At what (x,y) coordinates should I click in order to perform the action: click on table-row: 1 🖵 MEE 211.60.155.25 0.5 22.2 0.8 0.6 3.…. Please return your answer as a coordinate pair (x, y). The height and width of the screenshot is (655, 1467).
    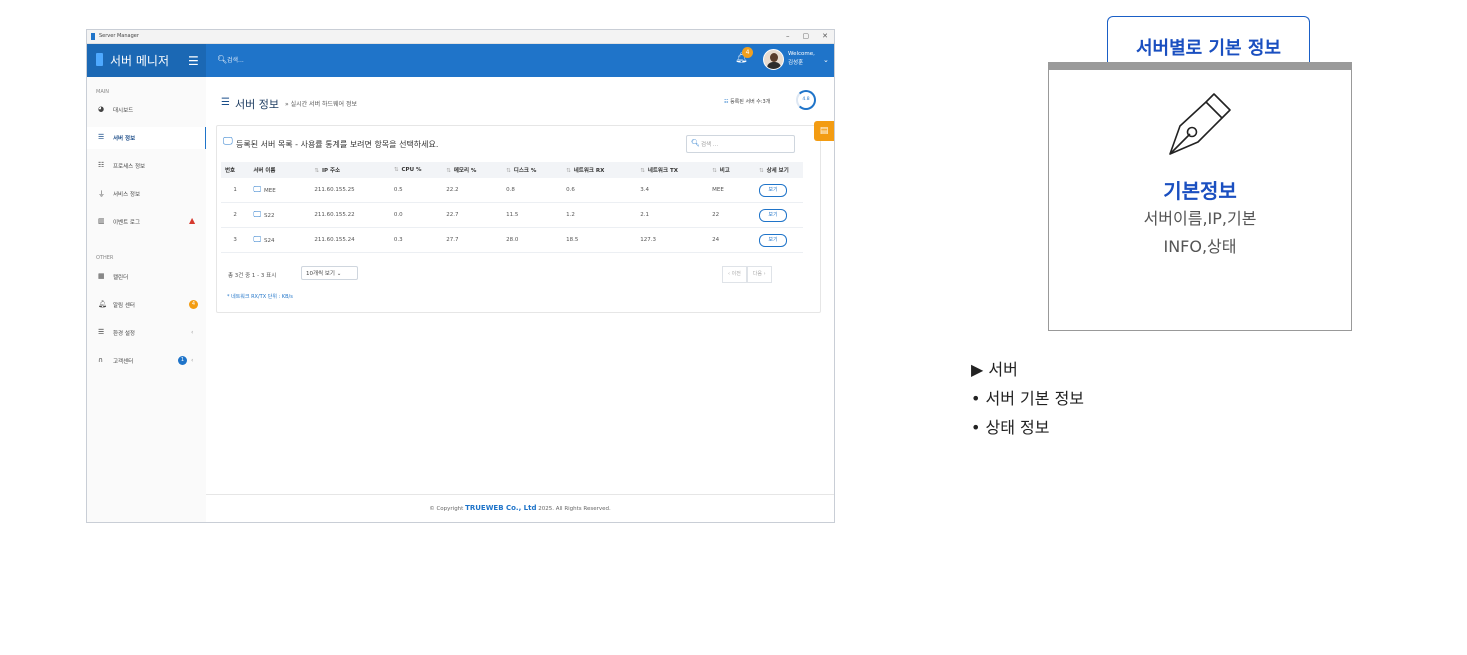
    Looking at the image, I should click on (512, 190).